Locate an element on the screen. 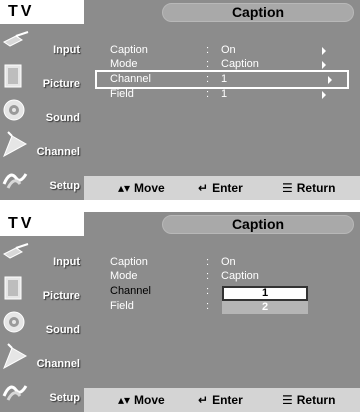 Image resolution: width=360 pixels, height=412 pixels. channel-value: 1 is located at coordinates (224, 79).